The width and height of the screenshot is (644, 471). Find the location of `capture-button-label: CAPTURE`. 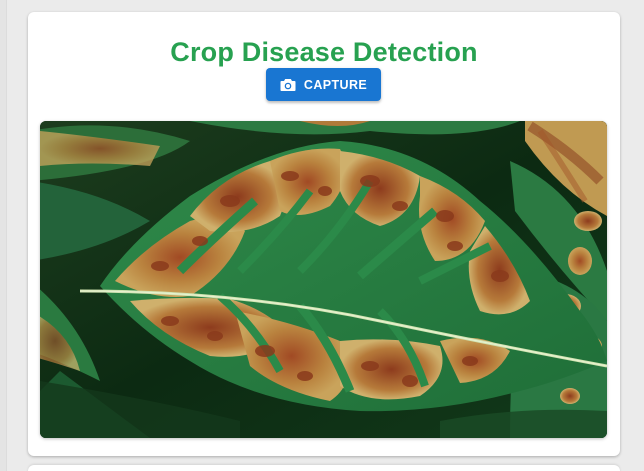

capture-button-label: CAPTURE is located at coordinates (335, 84).